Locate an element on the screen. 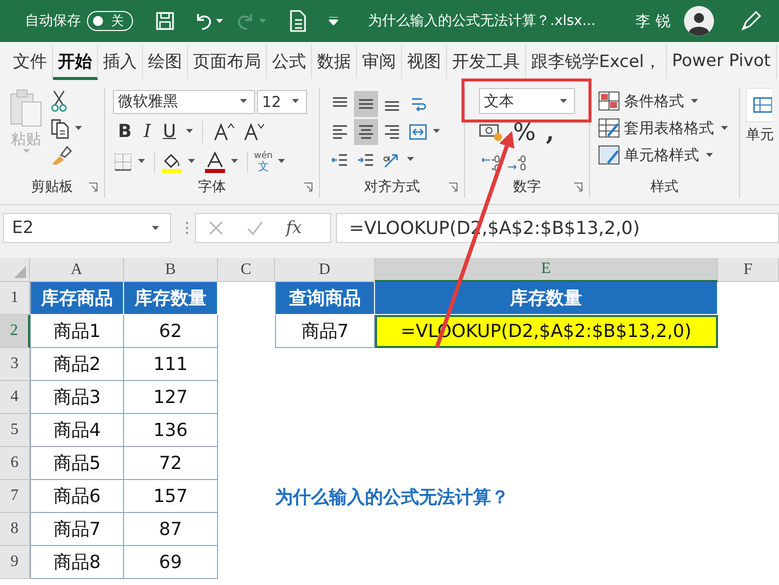 The width and height of the screenshot is (779, 585). comma-style-button: , is located at coordinates (550, 131).